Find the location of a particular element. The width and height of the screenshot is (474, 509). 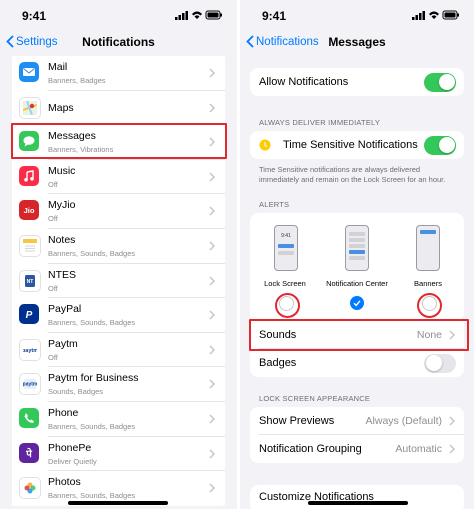

time-sensitive-toggle is located at coordinates (440, 145).